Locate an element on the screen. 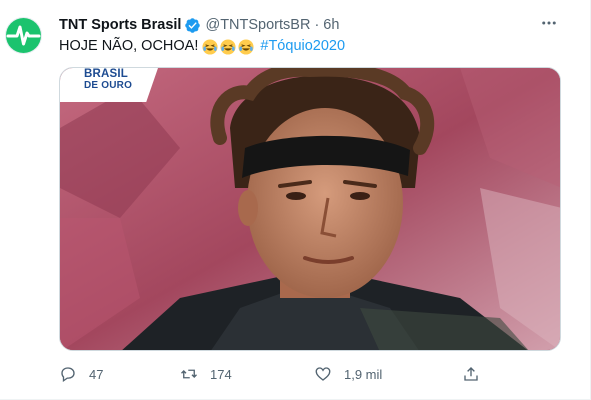 This screenshot has height=400, width=591. retweet-icon is located at coordinates (189, 374).